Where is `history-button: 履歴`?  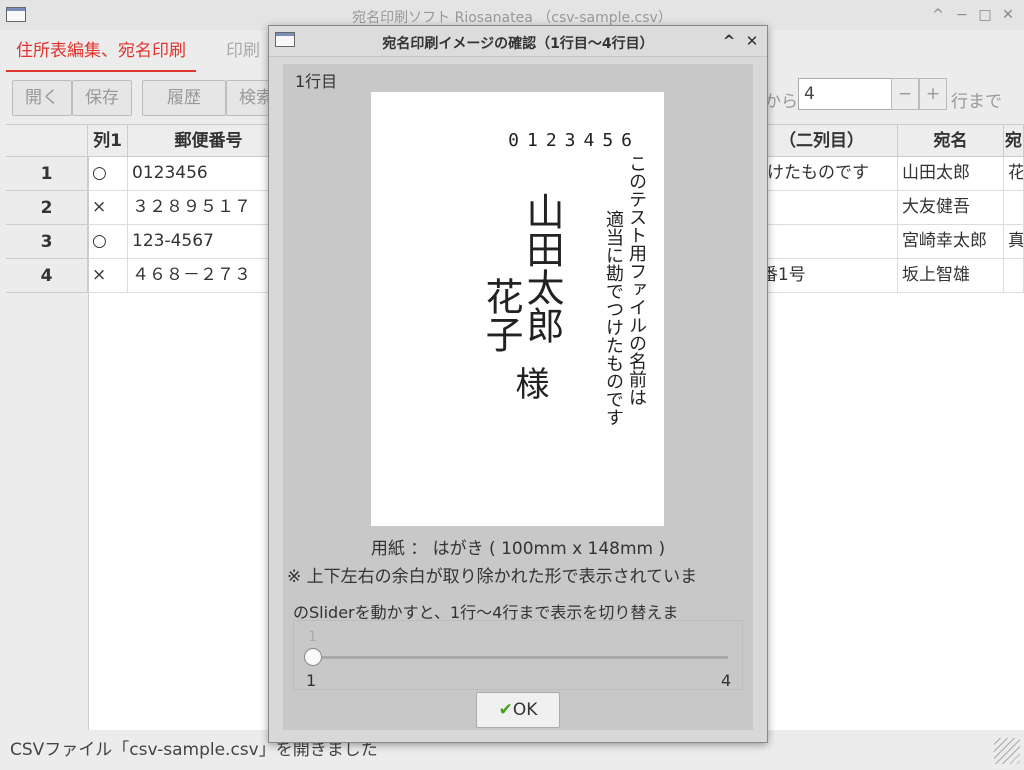 history-button: 履歴 is located at coordinates (184, 98).